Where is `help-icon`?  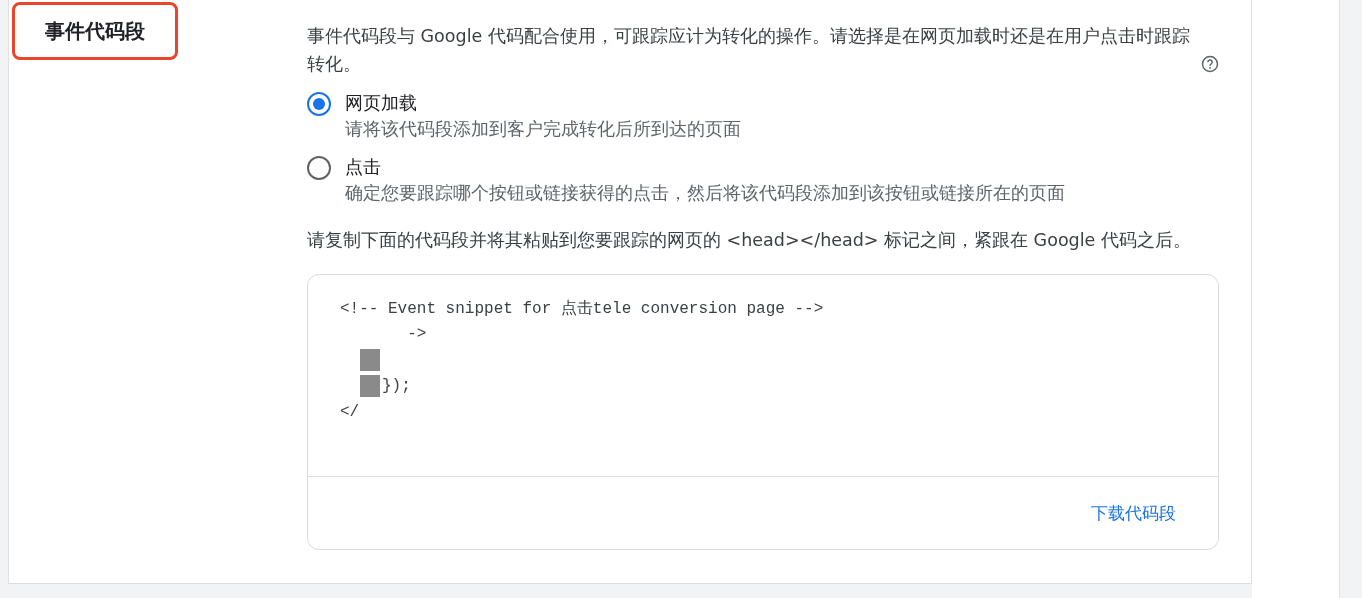
help-icon is located at coordinates (1210, 64).